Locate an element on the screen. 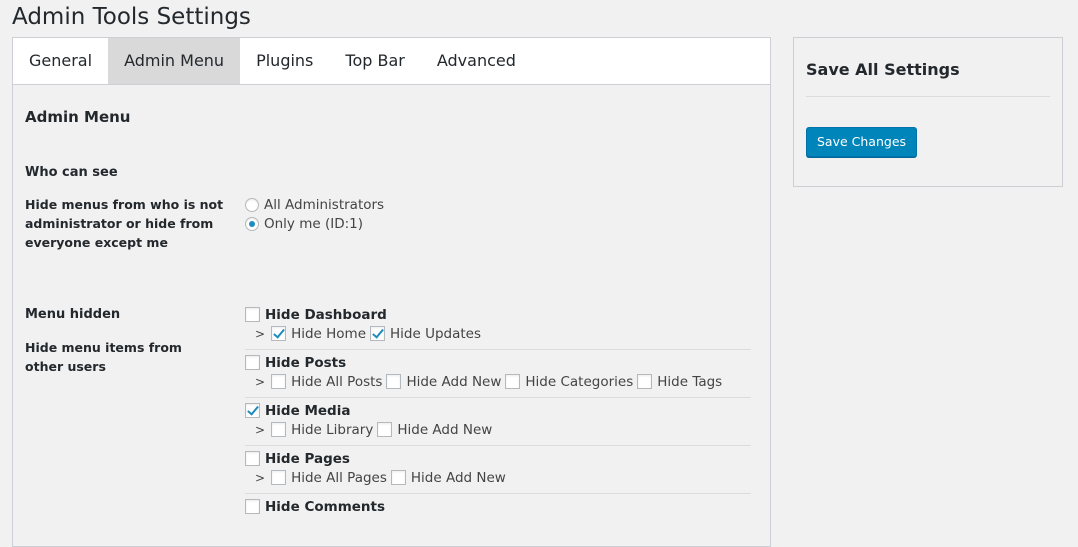 The width and height of the screenshot is (1078, 547). tab-top-bar: Top Bar is located at coordinates (374, 61).